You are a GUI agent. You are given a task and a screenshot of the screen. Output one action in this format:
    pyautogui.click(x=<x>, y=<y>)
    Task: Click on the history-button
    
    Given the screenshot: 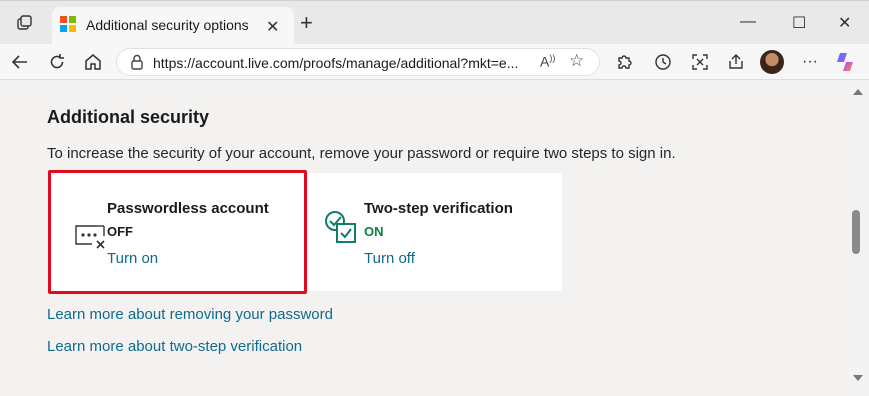 What is the action you would take?
    pyautogui.click(x=663, y=62)
    